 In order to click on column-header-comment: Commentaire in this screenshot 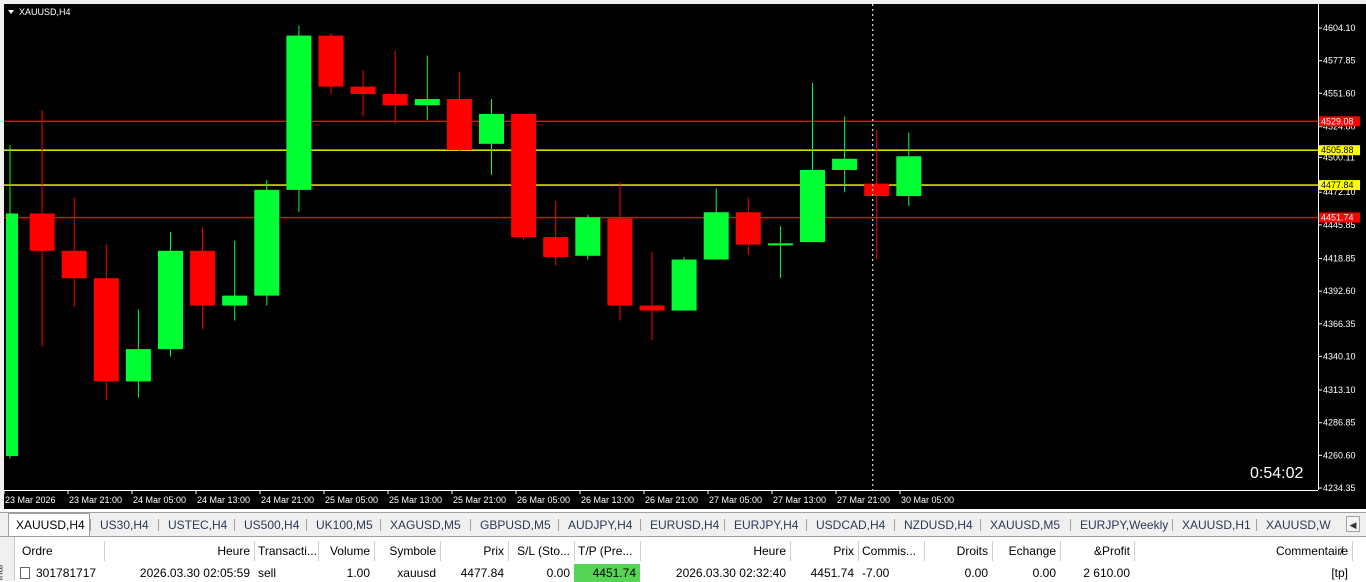, I will do `click(1243, 551)`.